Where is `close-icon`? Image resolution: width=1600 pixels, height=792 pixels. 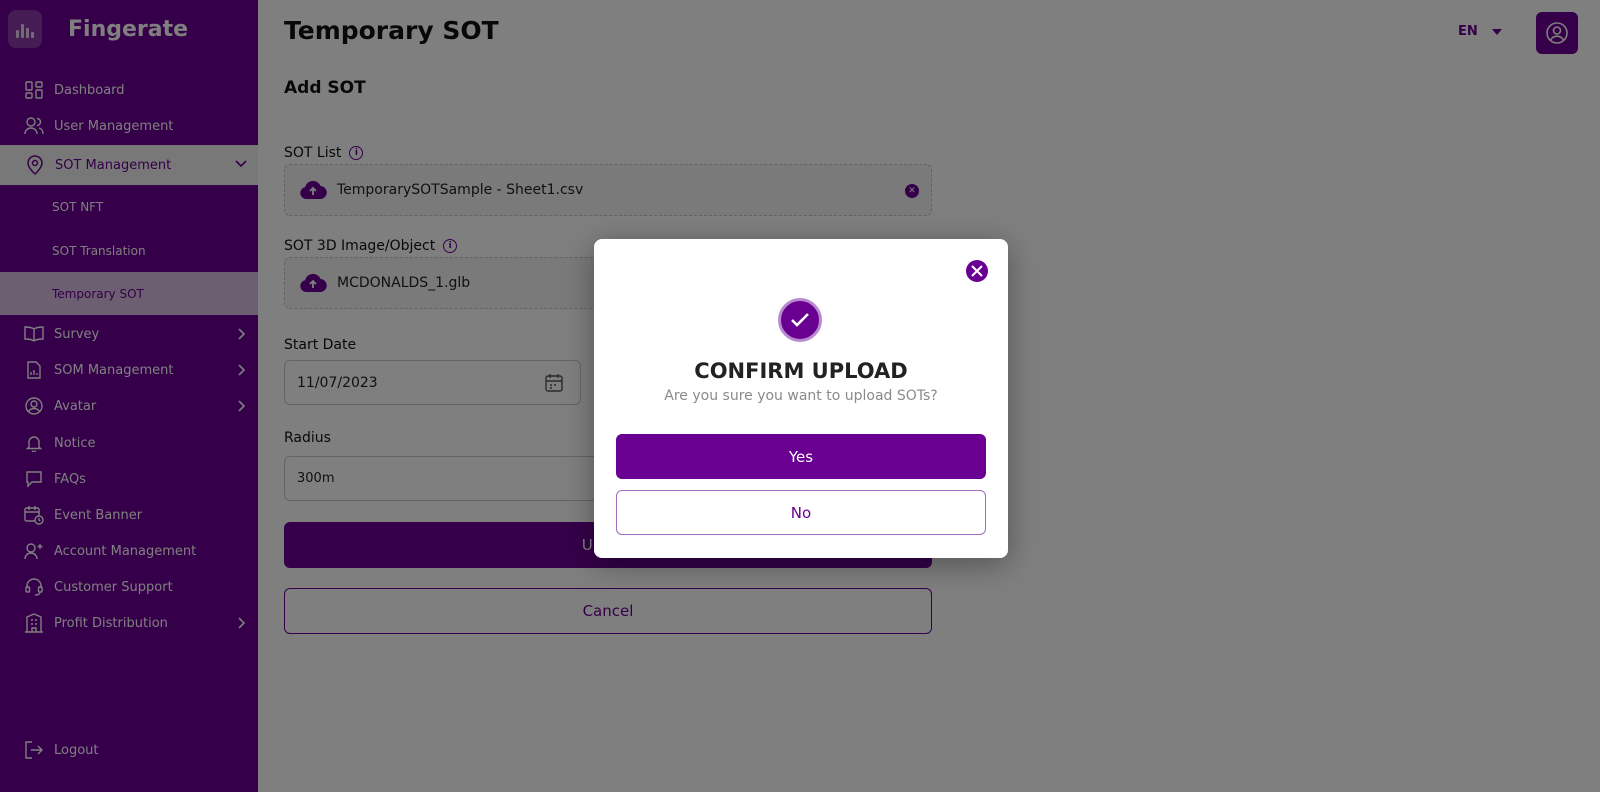 close-icon is located at coordinates (977, 271).